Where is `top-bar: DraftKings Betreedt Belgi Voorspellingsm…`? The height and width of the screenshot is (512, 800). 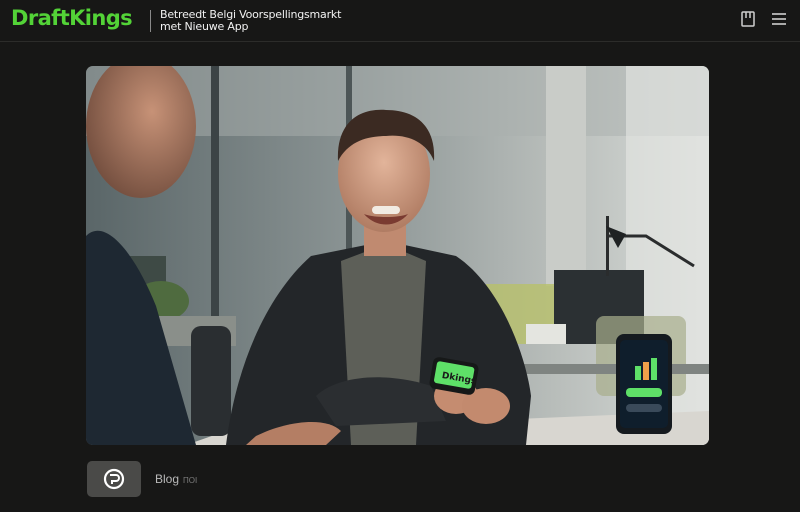
top-bar: DraftKings Betreedt Belgi Voorspellingsm… is located at coordinates (400, 21).